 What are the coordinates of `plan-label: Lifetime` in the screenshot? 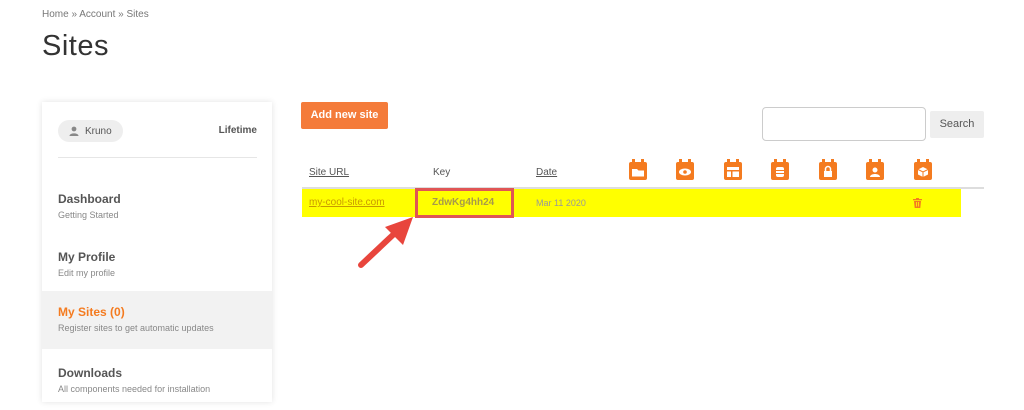 It's located at (237, 130).